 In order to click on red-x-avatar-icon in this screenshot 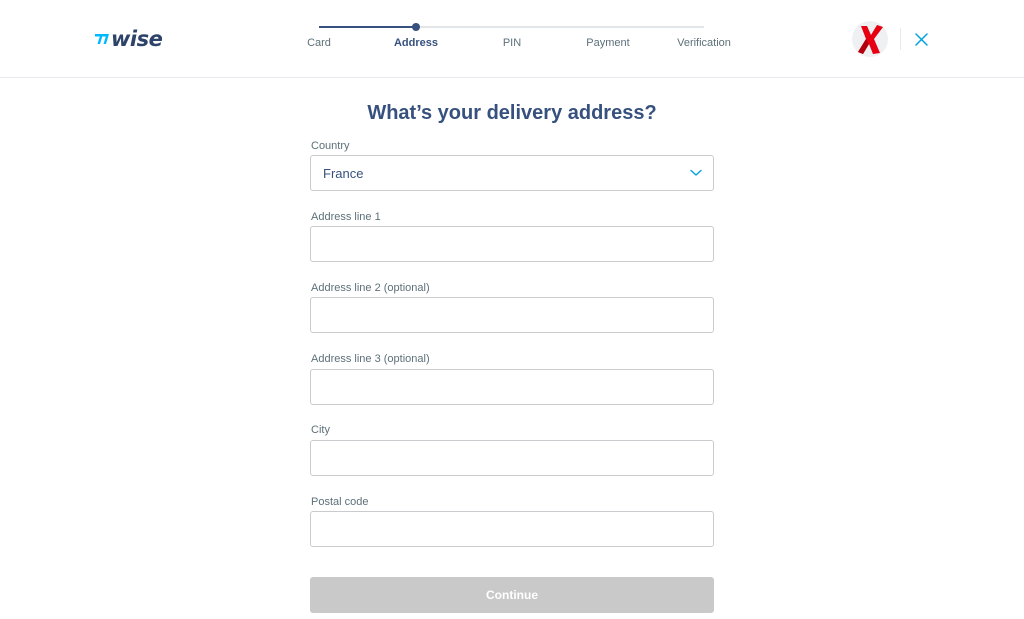, I will do `click(870, 39)`.